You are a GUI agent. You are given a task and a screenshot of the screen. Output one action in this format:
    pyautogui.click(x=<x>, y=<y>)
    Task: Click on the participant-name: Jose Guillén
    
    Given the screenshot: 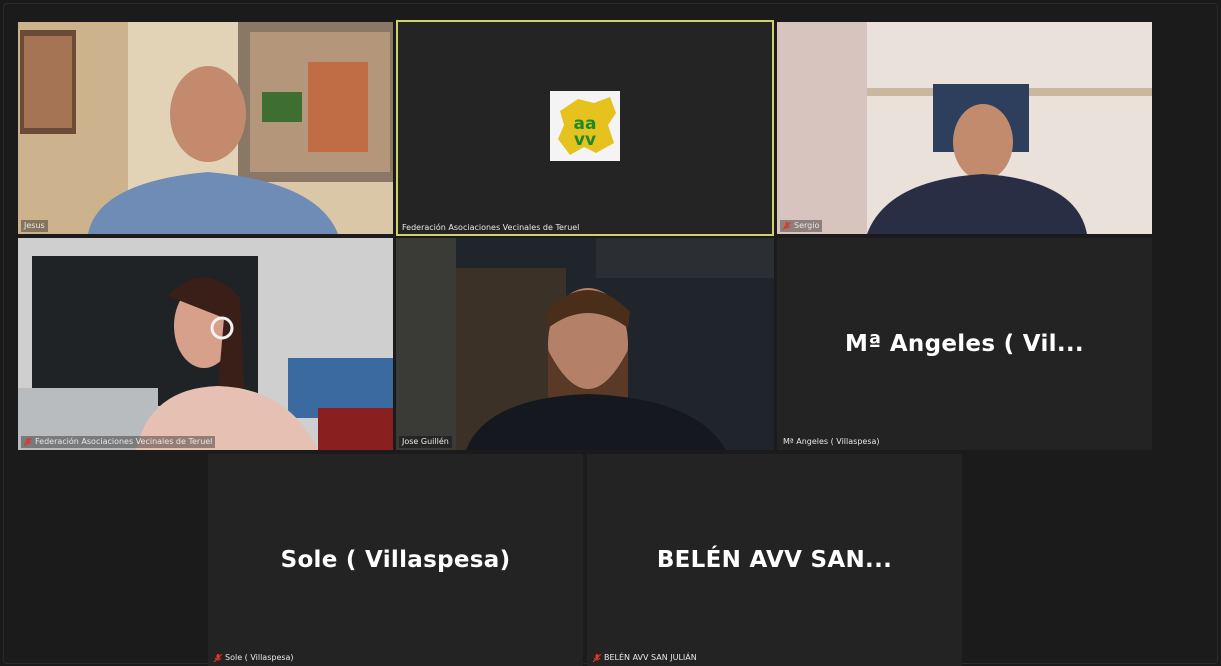 What is the action you would take?
    pyautogui.click(x=425, y=441)
    